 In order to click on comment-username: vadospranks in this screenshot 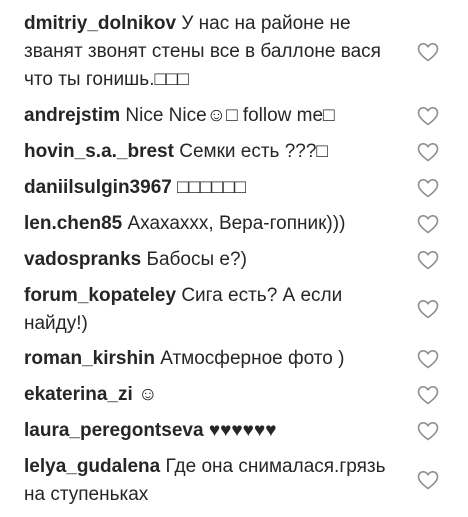, I will do `click(82, 259)`.